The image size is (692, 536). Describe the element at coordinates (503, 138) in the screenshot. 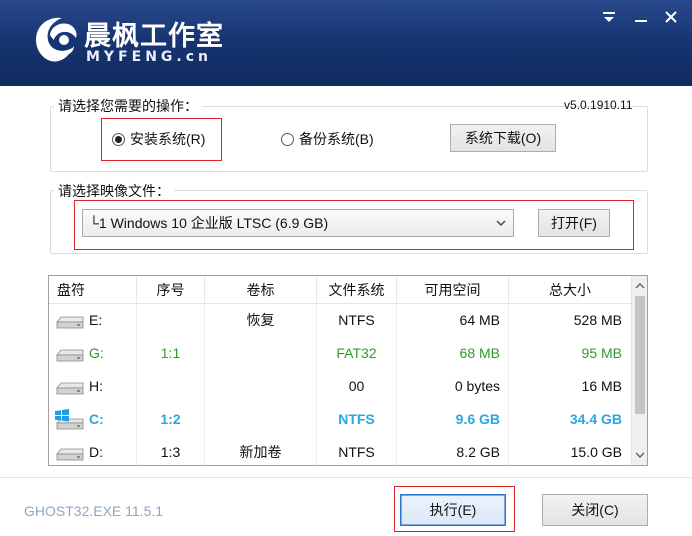

I see `system-download-button: 系统下载(O)` at that location.